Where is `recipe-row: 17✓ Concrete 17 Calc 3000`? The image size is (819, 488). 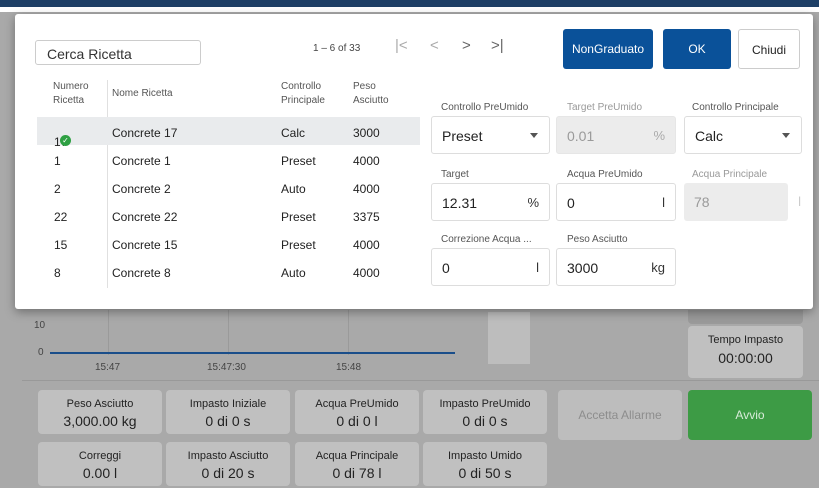
recipe-row: 17✓ Concrete 17 Calc 3000 is located at coordinates (228, 133).